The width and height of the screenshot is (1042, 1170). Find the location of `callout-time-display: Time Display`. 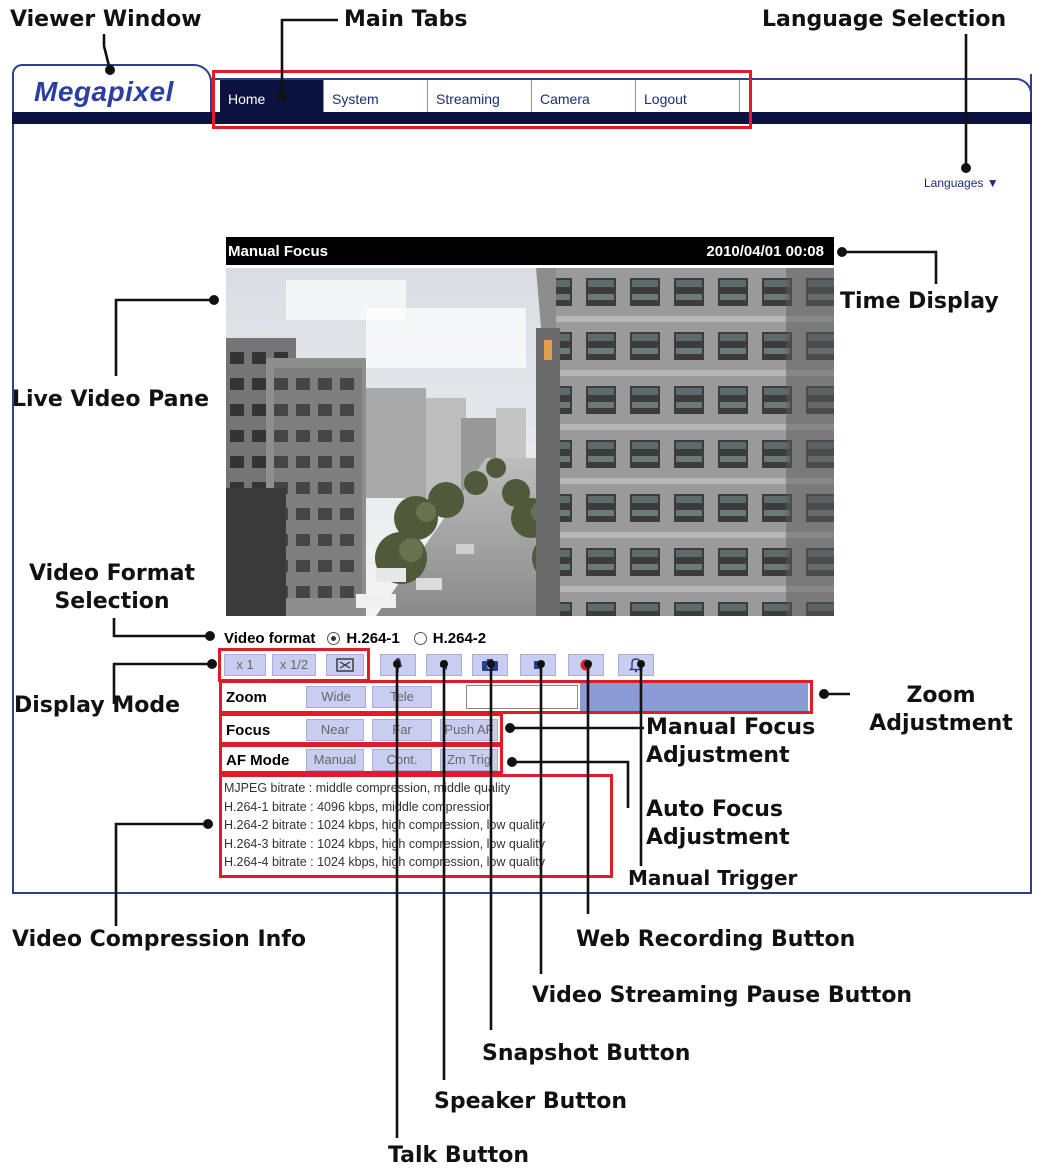

callout-time-display: Time Display is located at coordinates (919, 301).